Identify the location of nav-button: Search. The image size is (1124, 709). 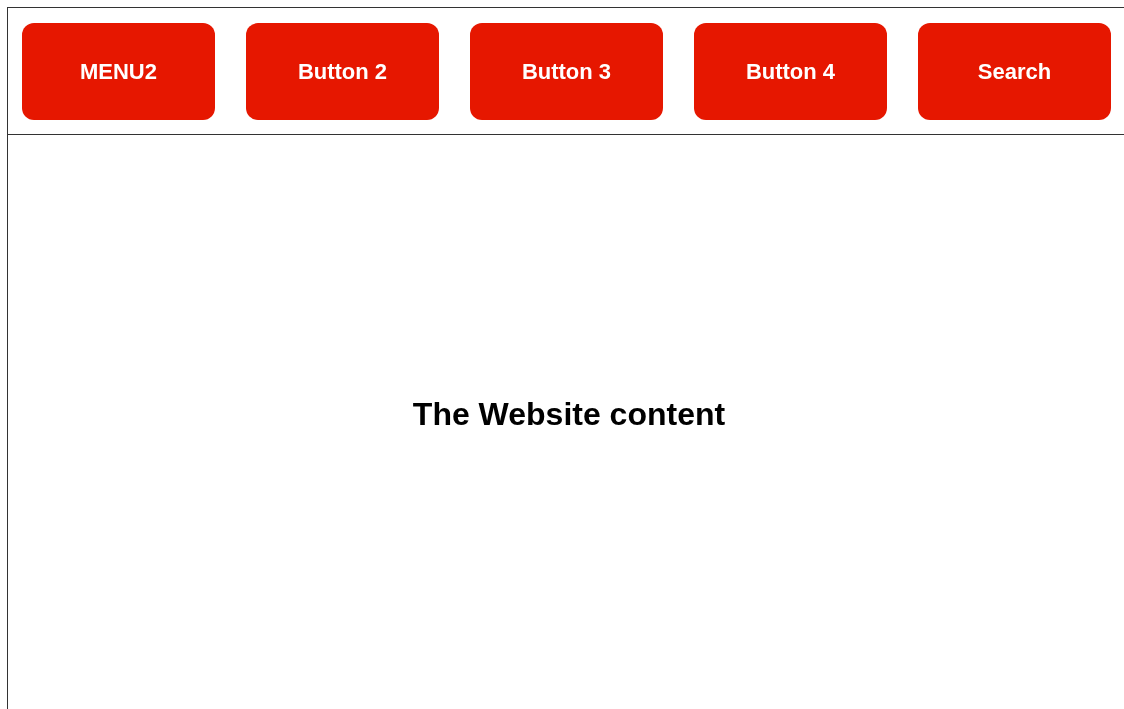
(1014, 71).